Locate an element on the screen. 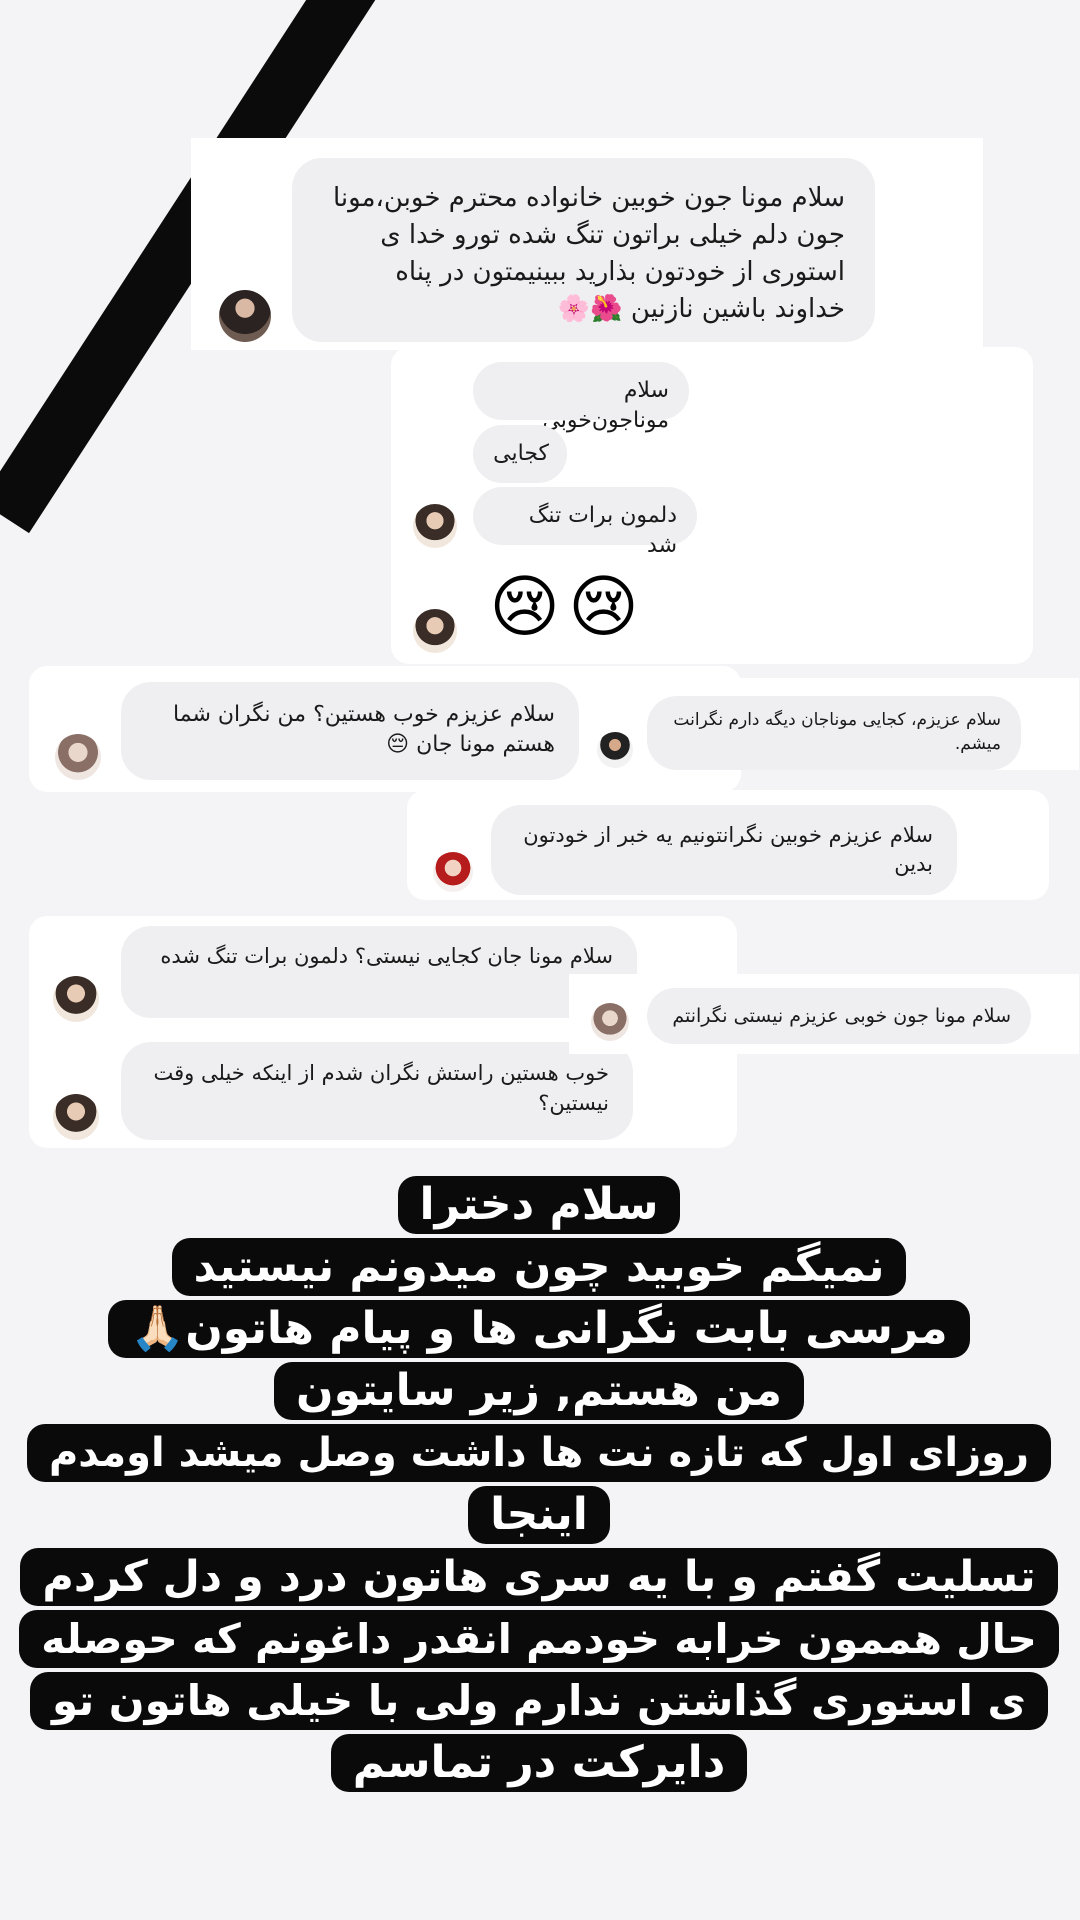 Image resolution: width=1080 pixels, height=1920 pixels. story-line-text: من هستم, زیر سایتون is located at coordinates (540, 1391).